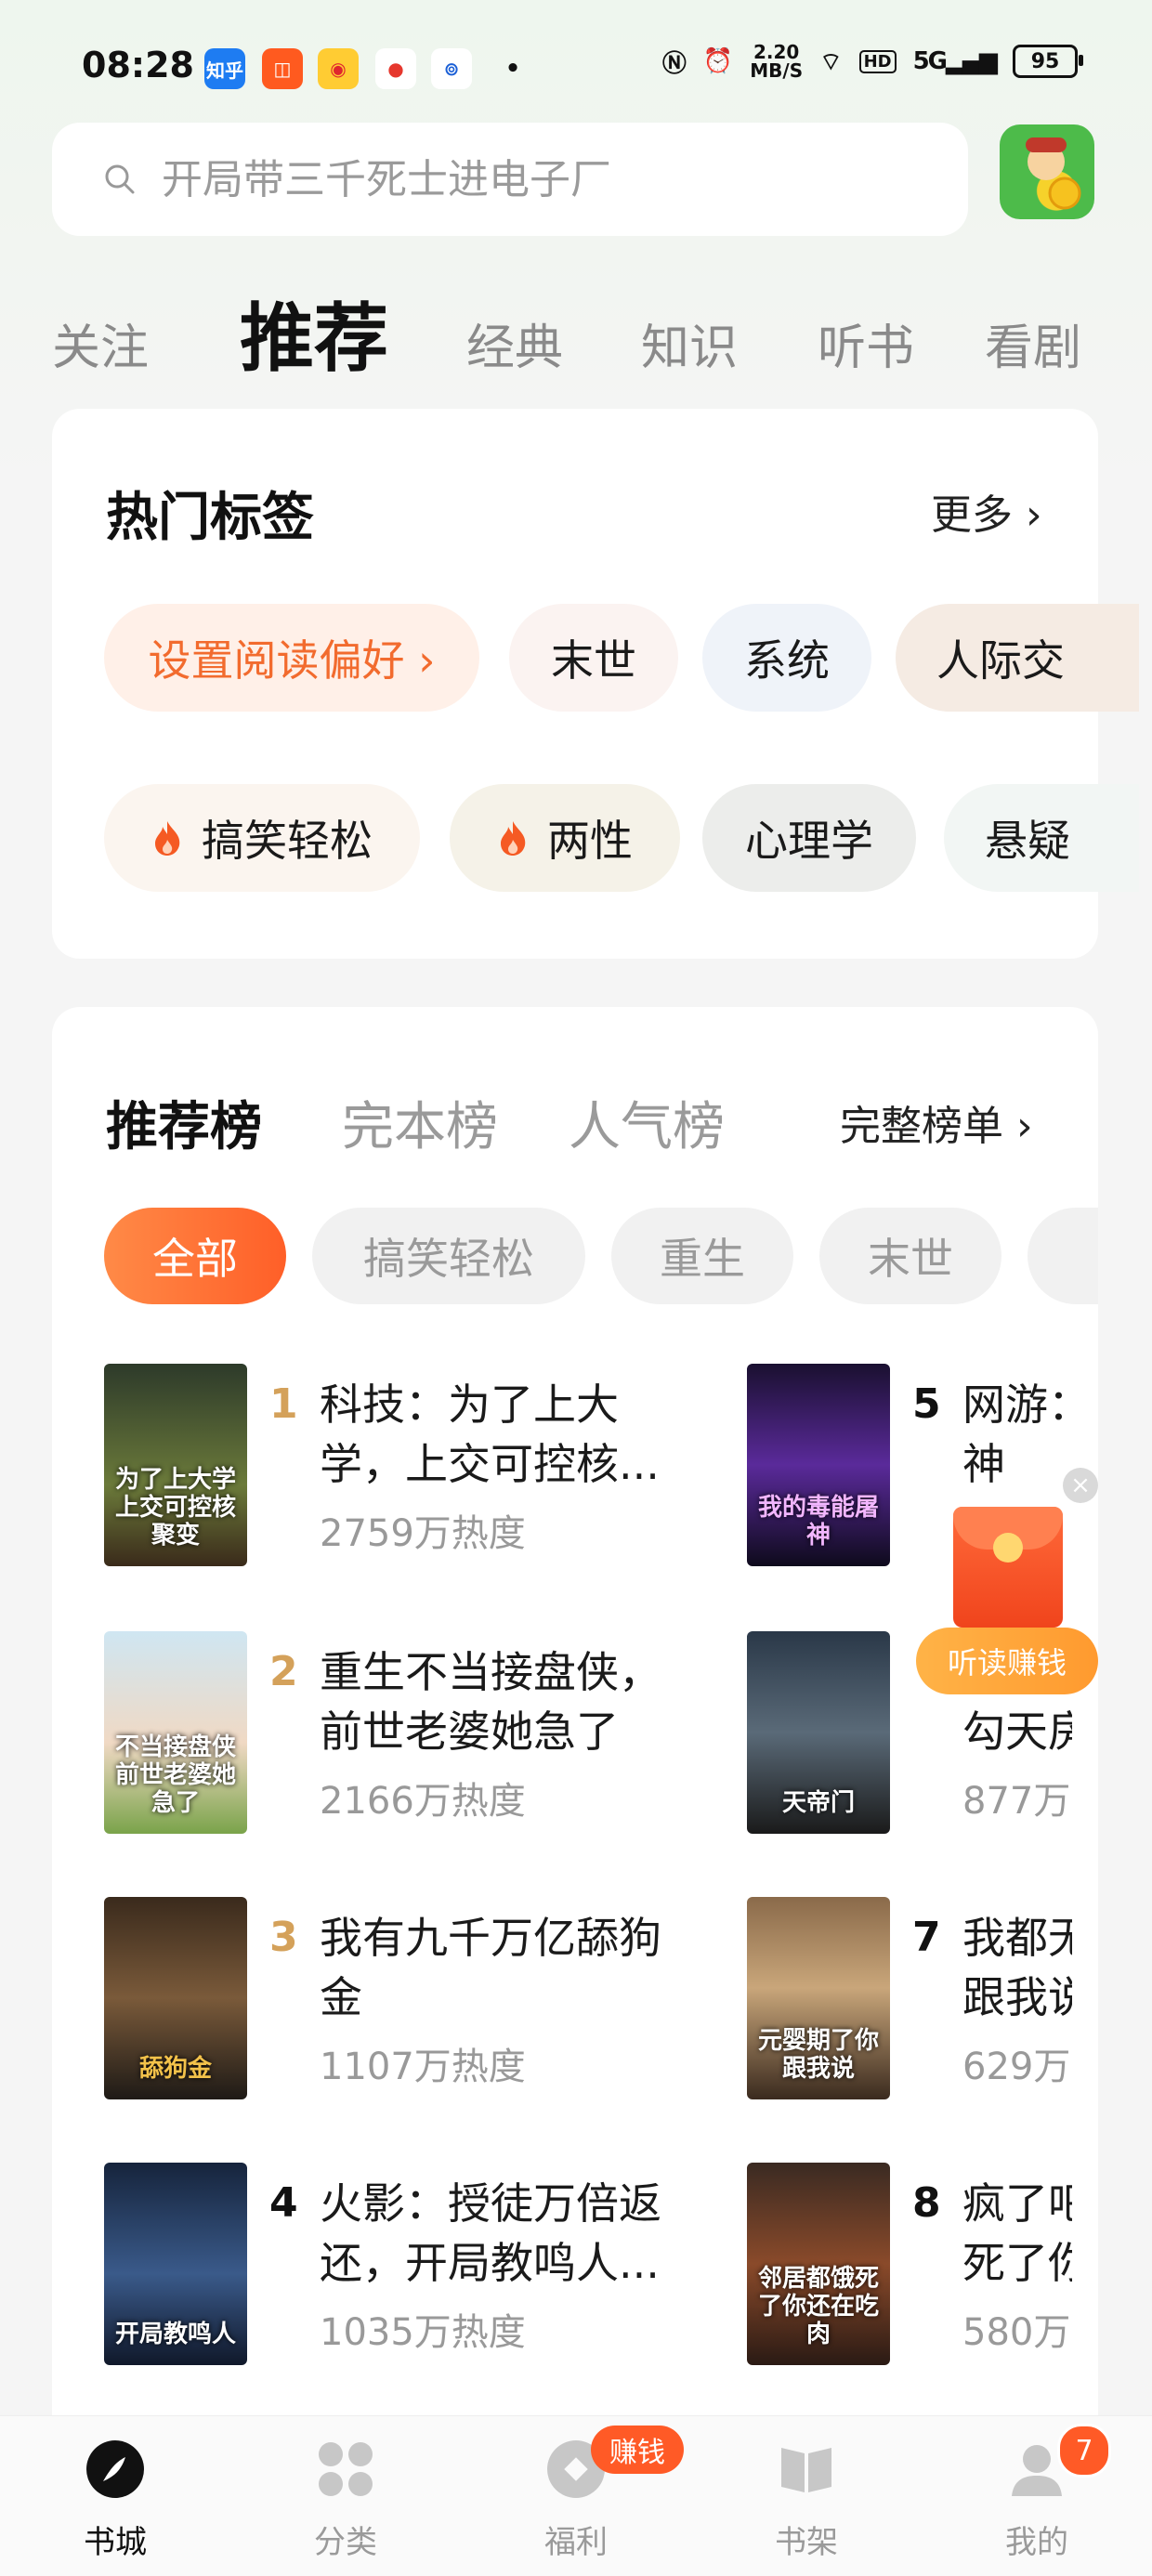  Describe the element at coordinates (590, 841) in the screenshot. I see `tag-chip-label: 两性` at that location.